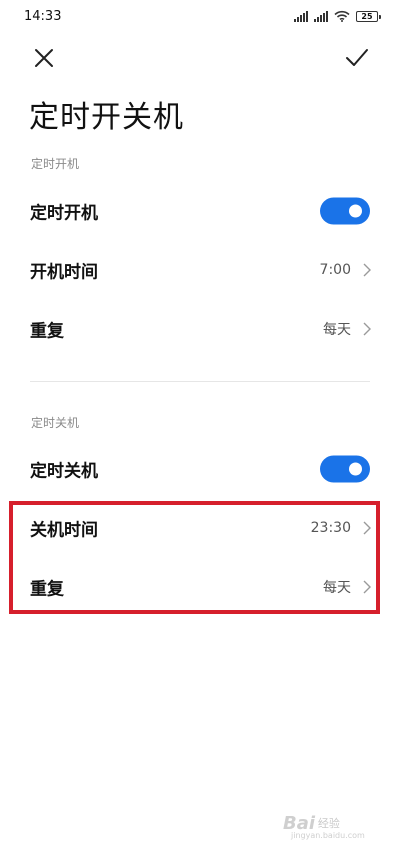 This screenshot has width=400, height=866. I want to click on close-button, so click(44, 58).